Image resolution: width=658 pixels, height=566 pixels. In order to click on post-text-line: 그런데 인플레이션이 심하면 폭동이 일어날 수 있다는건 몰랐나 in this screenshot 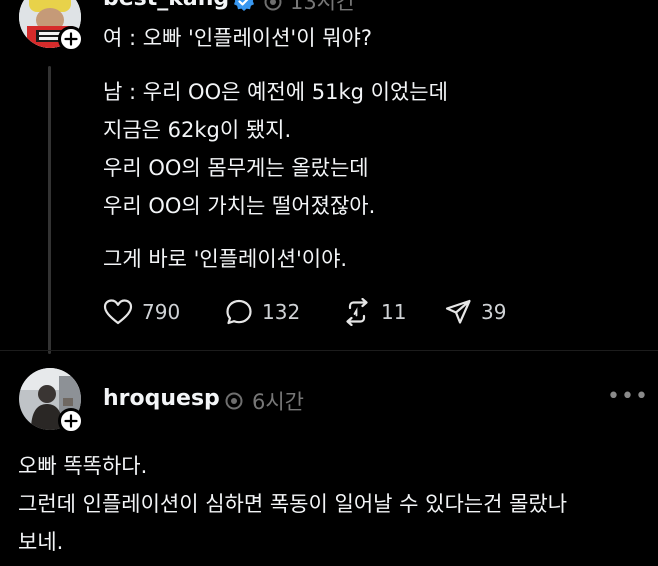, I will do `click(293, 504)`.